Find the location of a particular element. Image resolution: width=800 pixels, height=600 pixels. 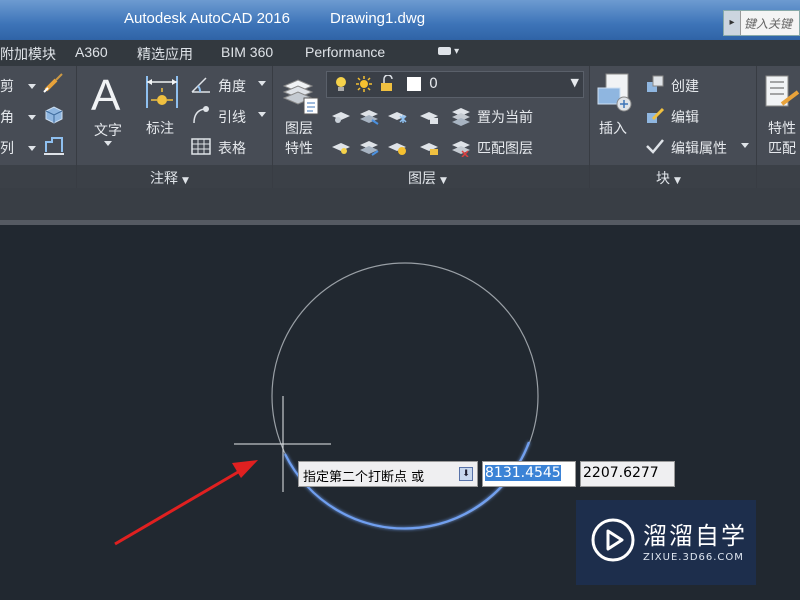

search-box: ▸ 键入关键 is located at coordinates (761, 23).